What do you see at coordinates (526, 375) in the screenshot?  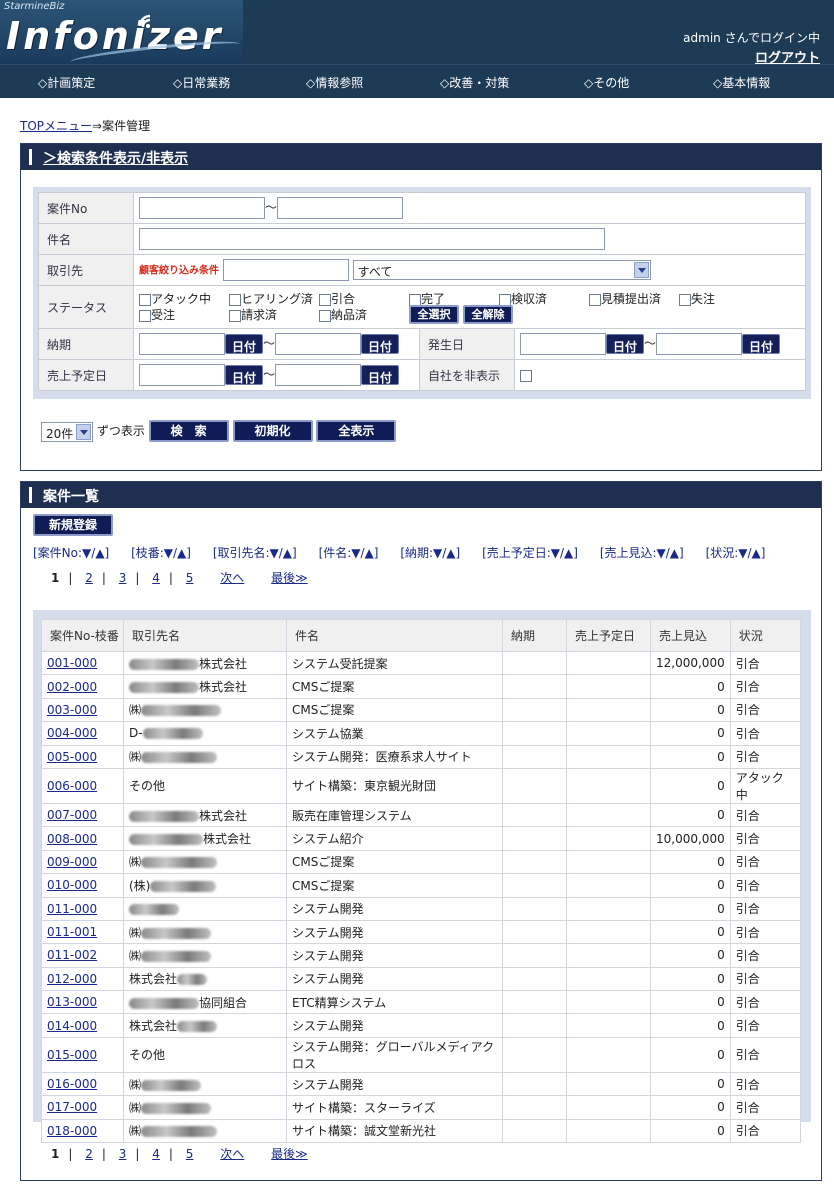 I see `hide-own-checkbox` at bounding box center [526, 375].